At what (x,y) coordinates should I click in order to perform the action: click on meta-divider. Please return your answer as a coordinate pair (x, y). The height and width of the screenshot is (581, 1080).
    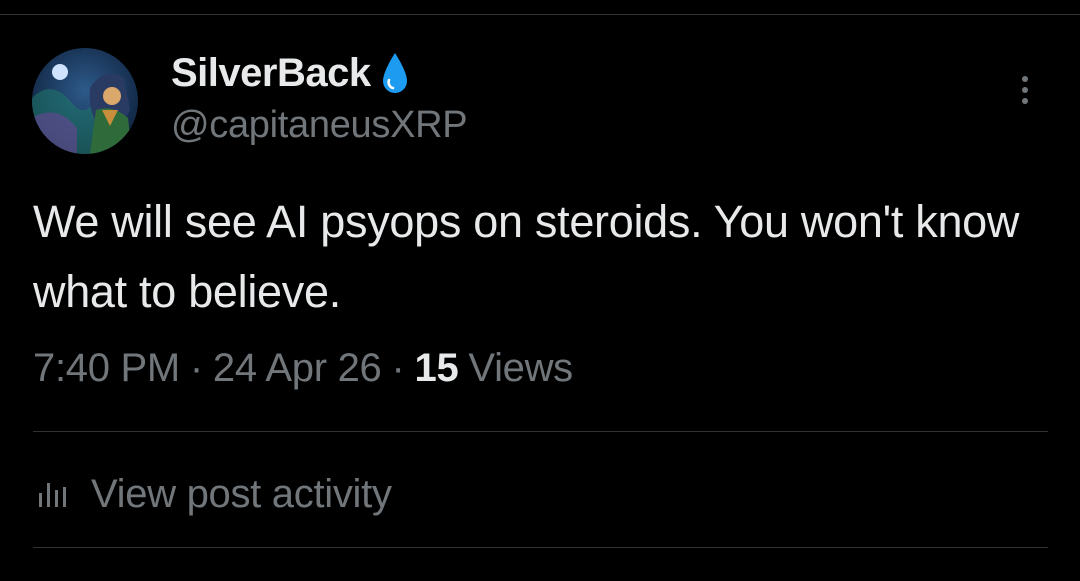
    Looking at the image, I should click on (540, 431).